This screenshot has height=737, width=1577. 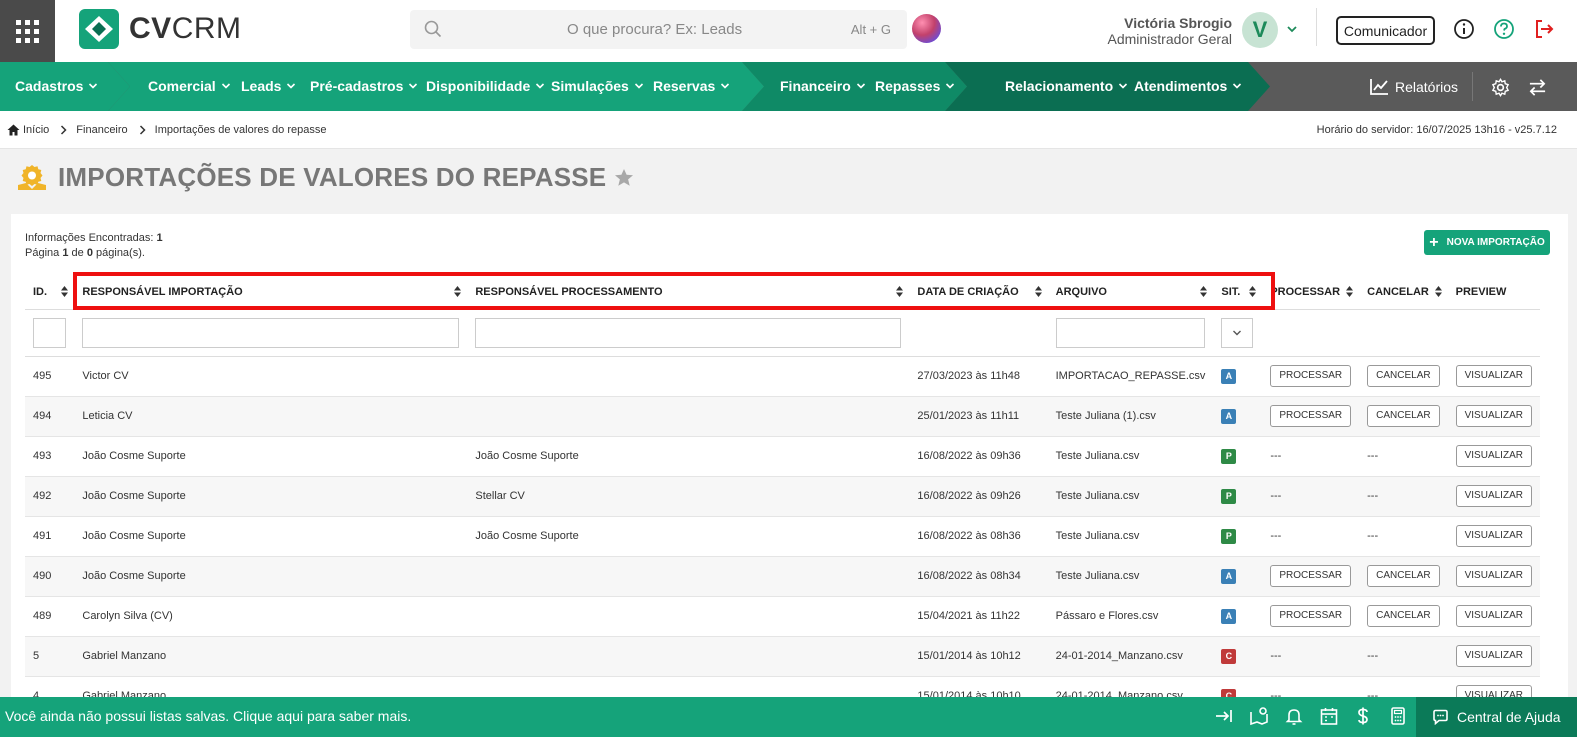 I want to click on nav-simulacoes: Simulações, so click(x=597, y=86).